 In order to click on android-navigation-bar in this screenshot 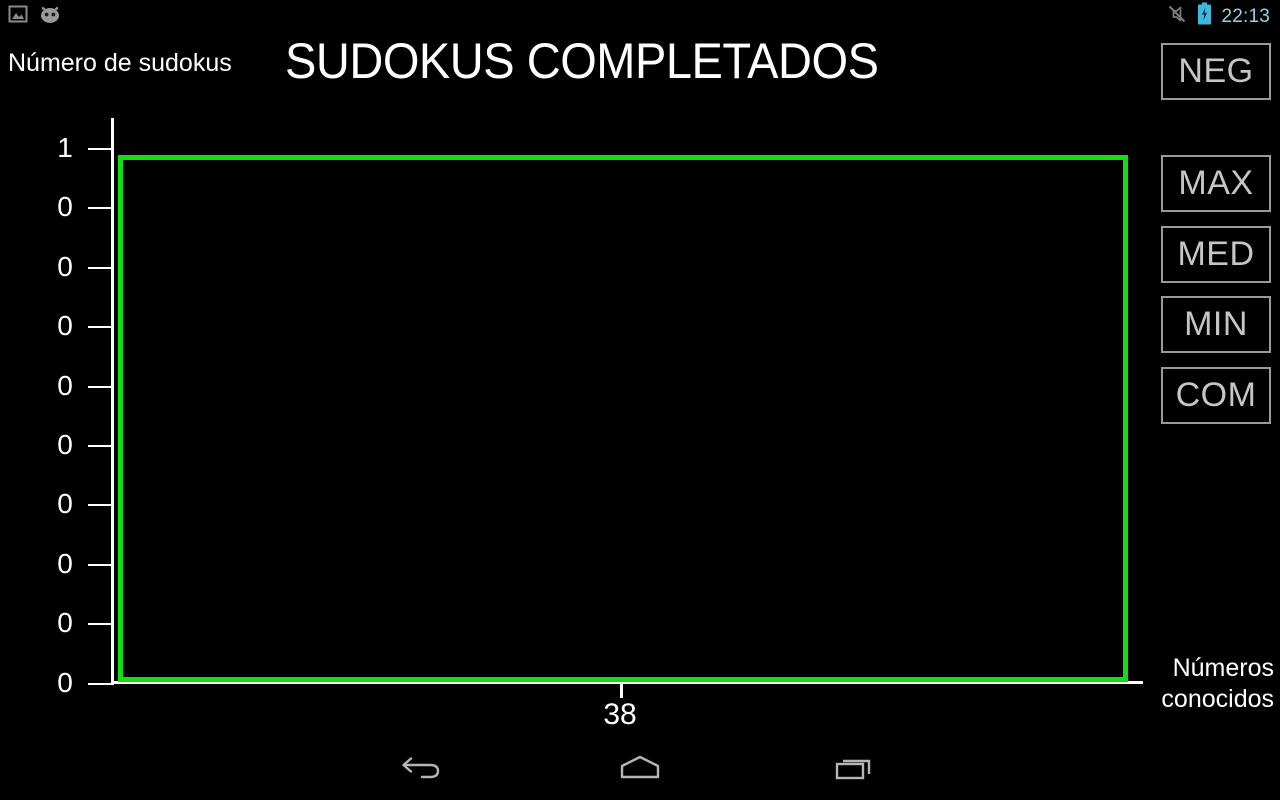, I will do `click(640, 770)`.